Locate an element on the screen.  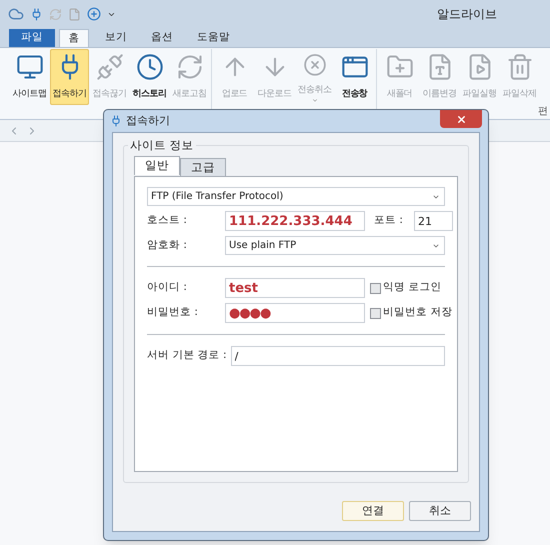
add-icon is located at coordinates (94, 14).